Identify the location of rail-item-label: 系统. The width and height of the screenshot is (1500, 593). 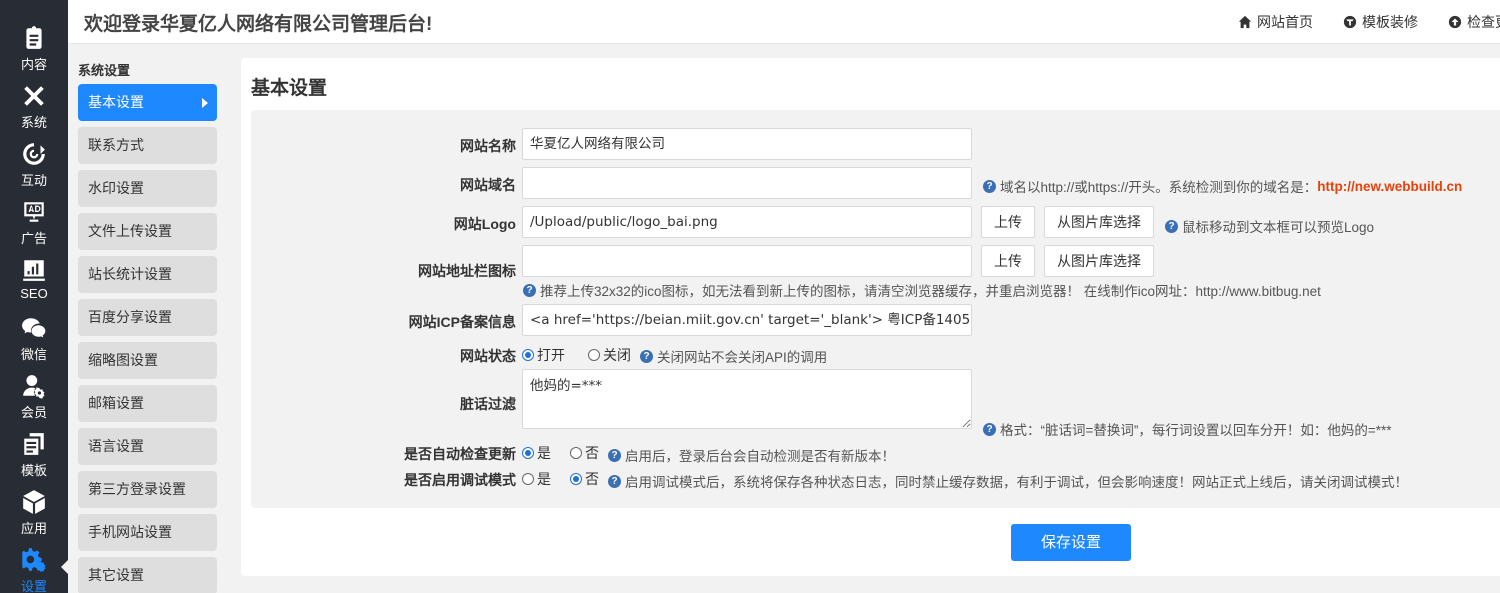
(33, 122).